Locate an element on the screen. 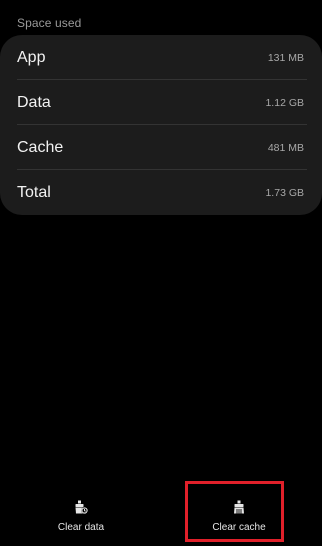 Image resolution: width=322 pixels, height=546 pixels. storage-row-data: Data 1.12 GB is located at coordinates (161, 102).